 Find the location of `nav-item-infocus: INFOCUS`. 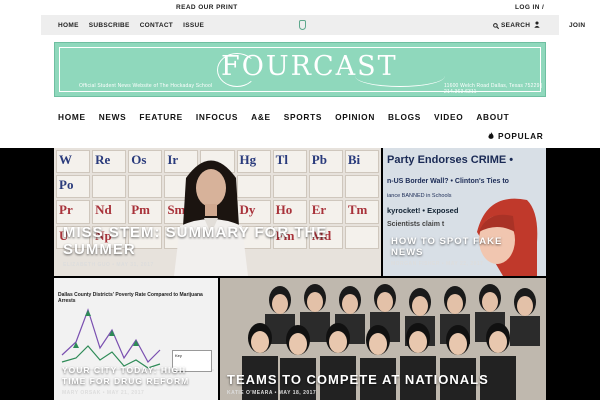

nav-item-infocus: INFOCUS is located at coordinates (217, 117).